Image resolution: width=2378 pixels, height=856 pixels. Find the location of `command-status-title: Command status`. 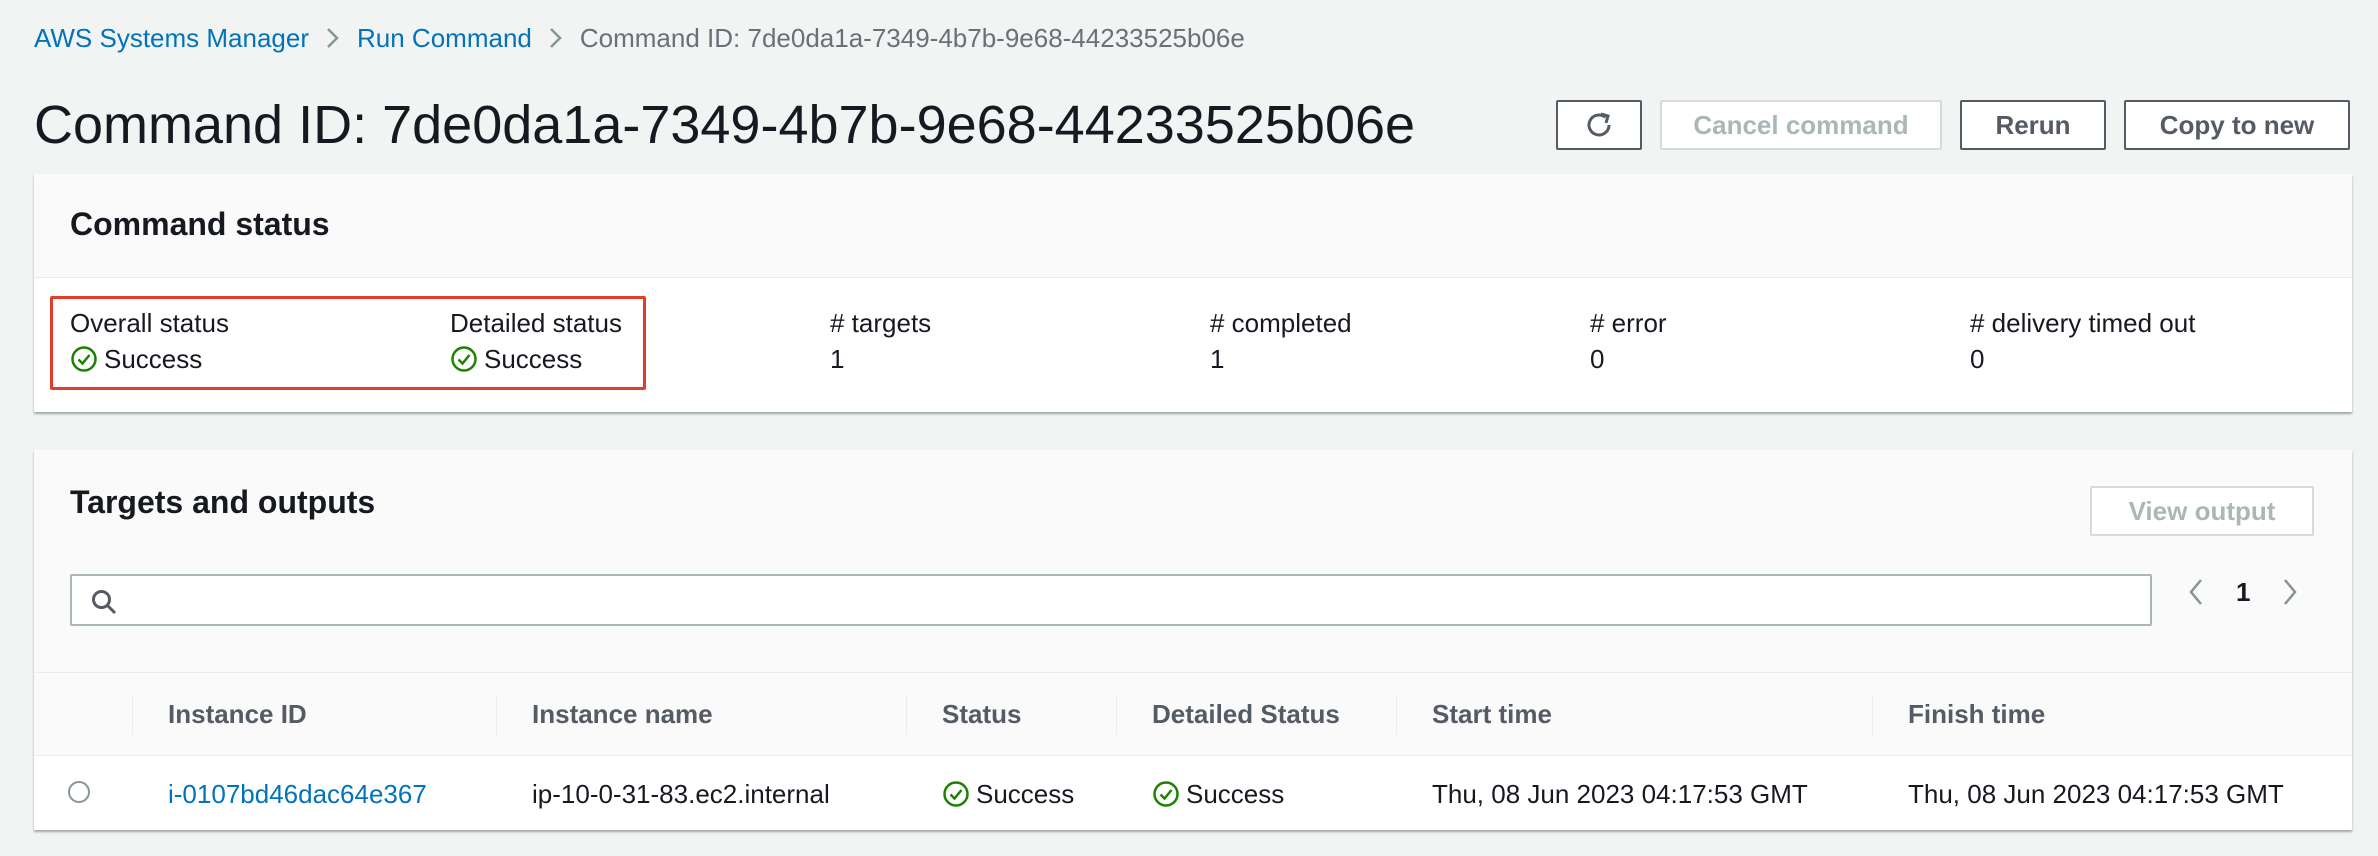

command-status-title: Command status is located at coordinates (200, 224).